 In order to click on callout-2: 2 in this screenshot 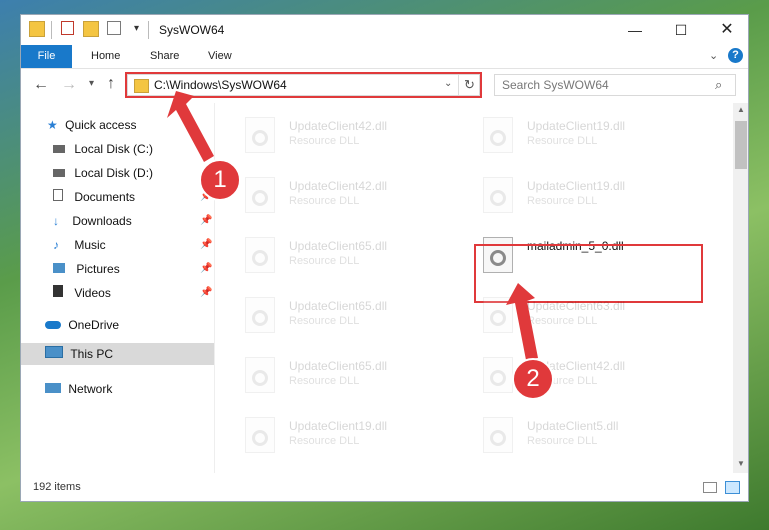, I will do `click(533, 379)`.